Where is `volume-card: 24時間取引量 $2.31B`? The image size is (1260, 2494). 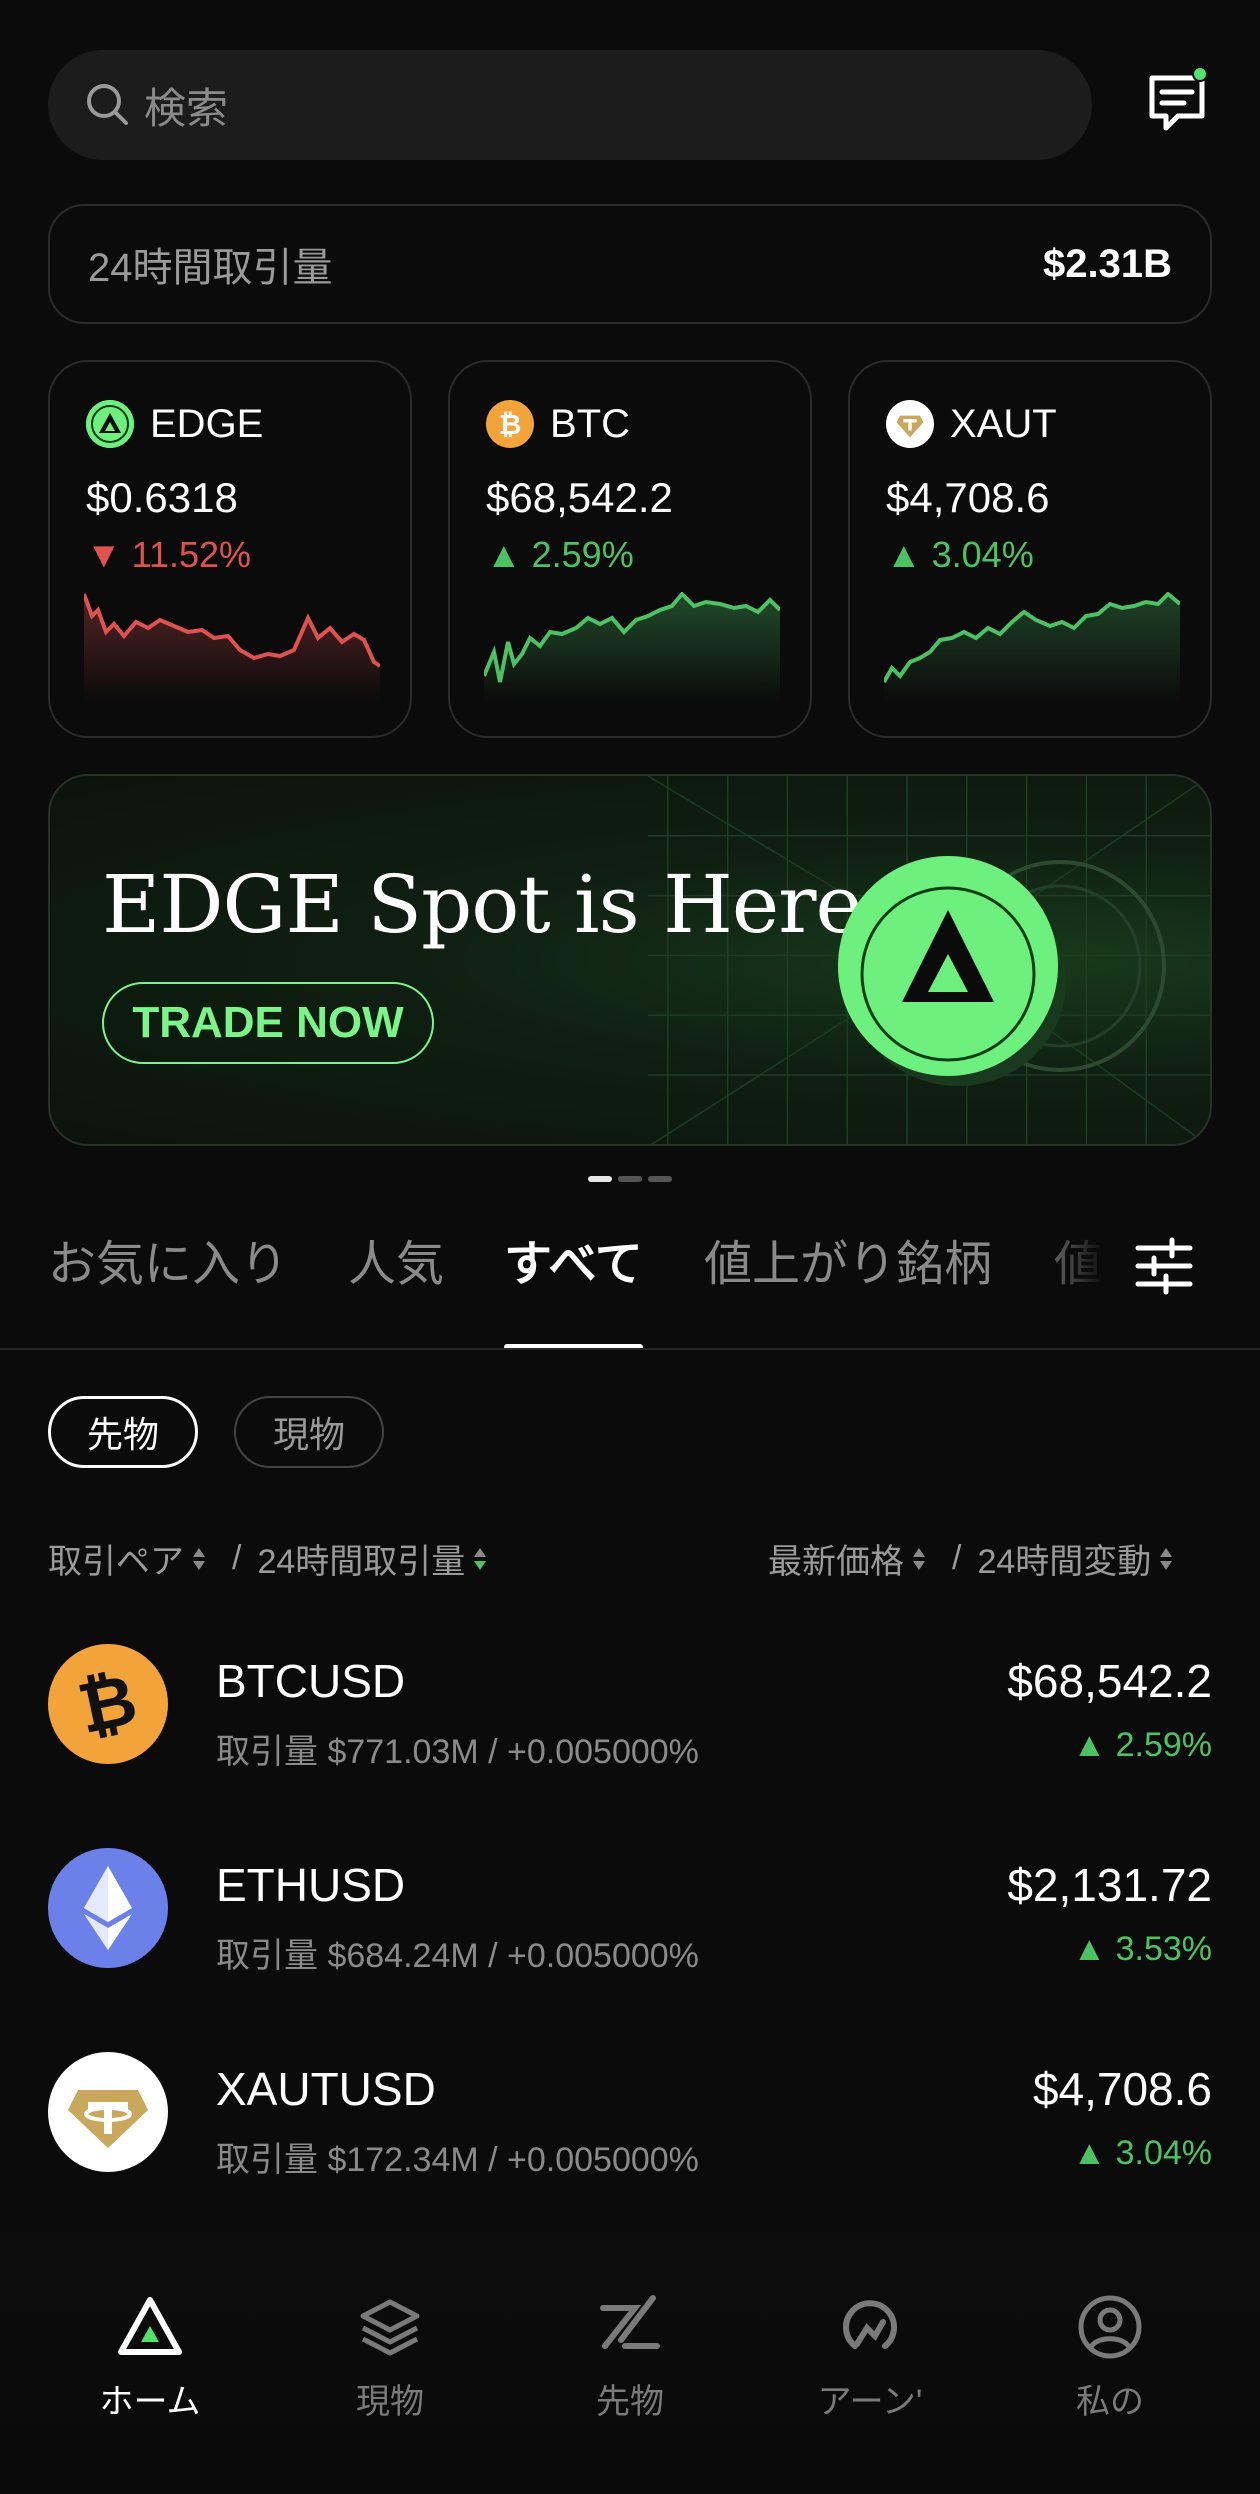
volume-card: 24時間取引量 $2.31B is located at coordinates (630, 264).